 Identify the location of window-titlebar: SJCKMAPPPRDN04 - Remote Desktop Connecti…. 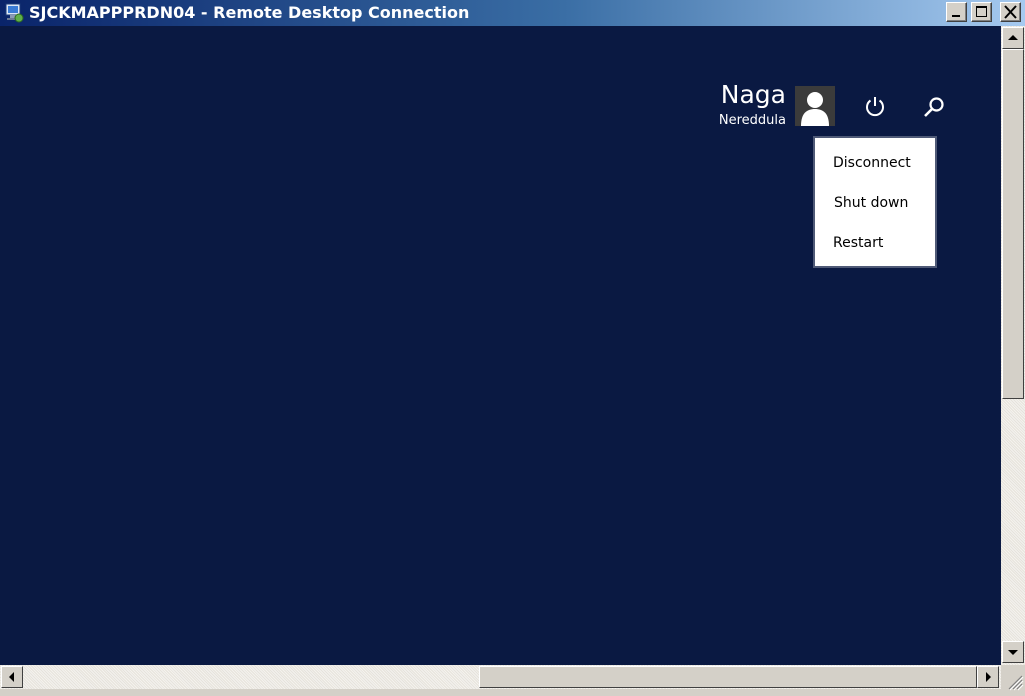
(512, 13).